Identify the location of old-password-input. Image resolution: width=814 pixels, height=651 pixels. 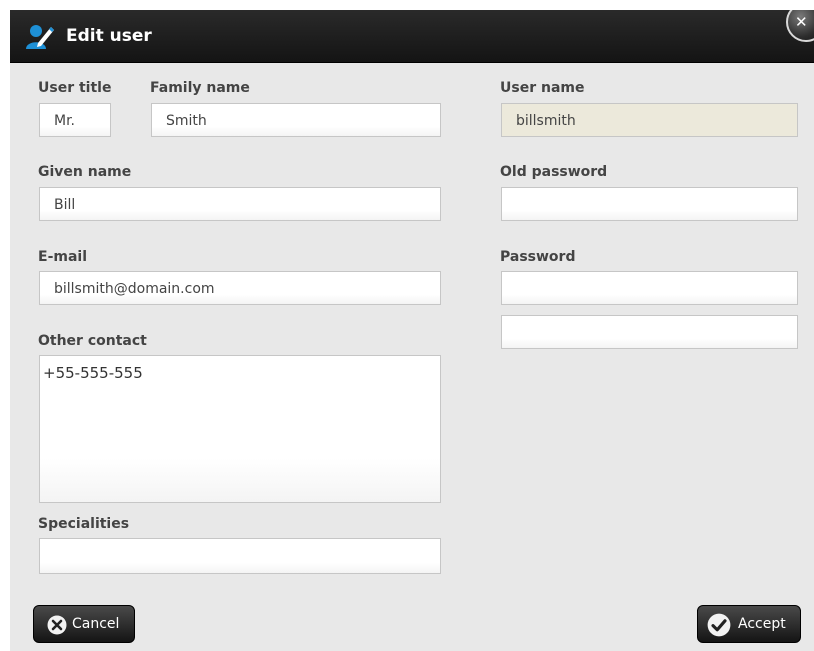
(649, 204).